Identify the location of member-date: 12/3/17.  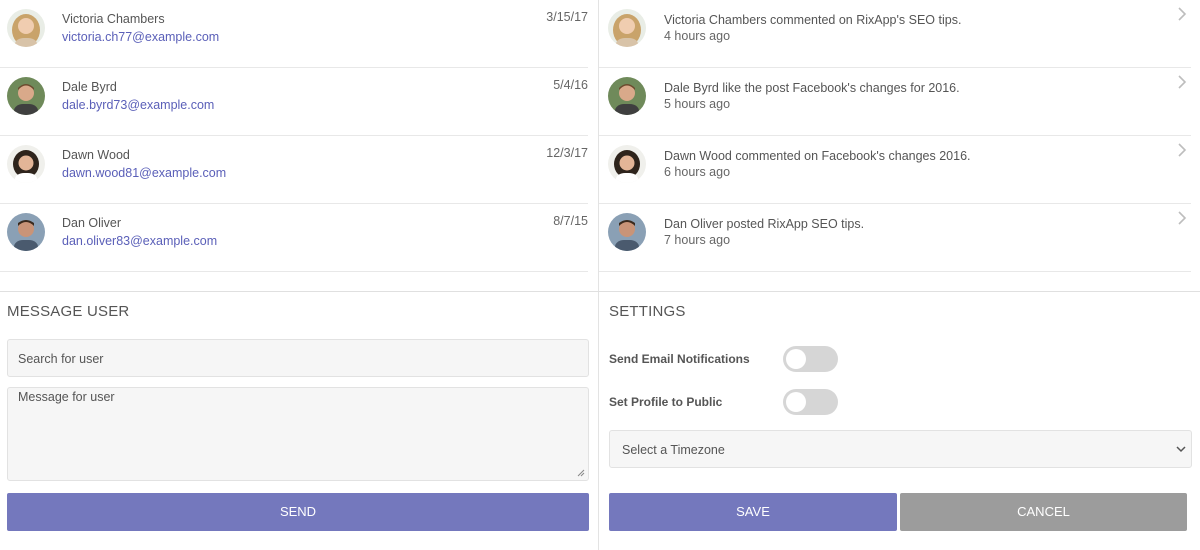
(567, 153).